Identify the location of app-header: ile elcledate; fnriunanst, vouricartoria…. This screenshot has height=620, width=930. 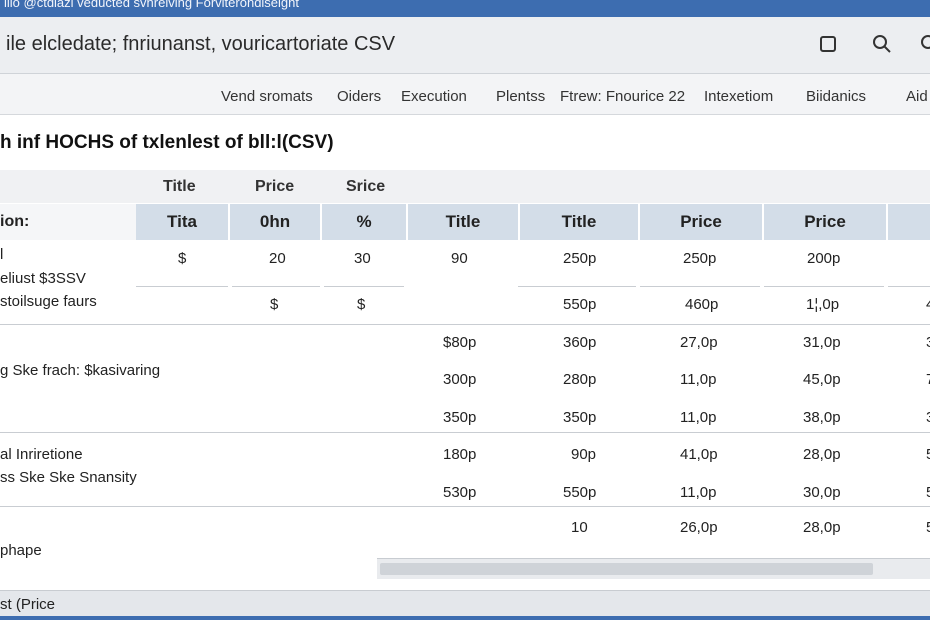
(465, 45).